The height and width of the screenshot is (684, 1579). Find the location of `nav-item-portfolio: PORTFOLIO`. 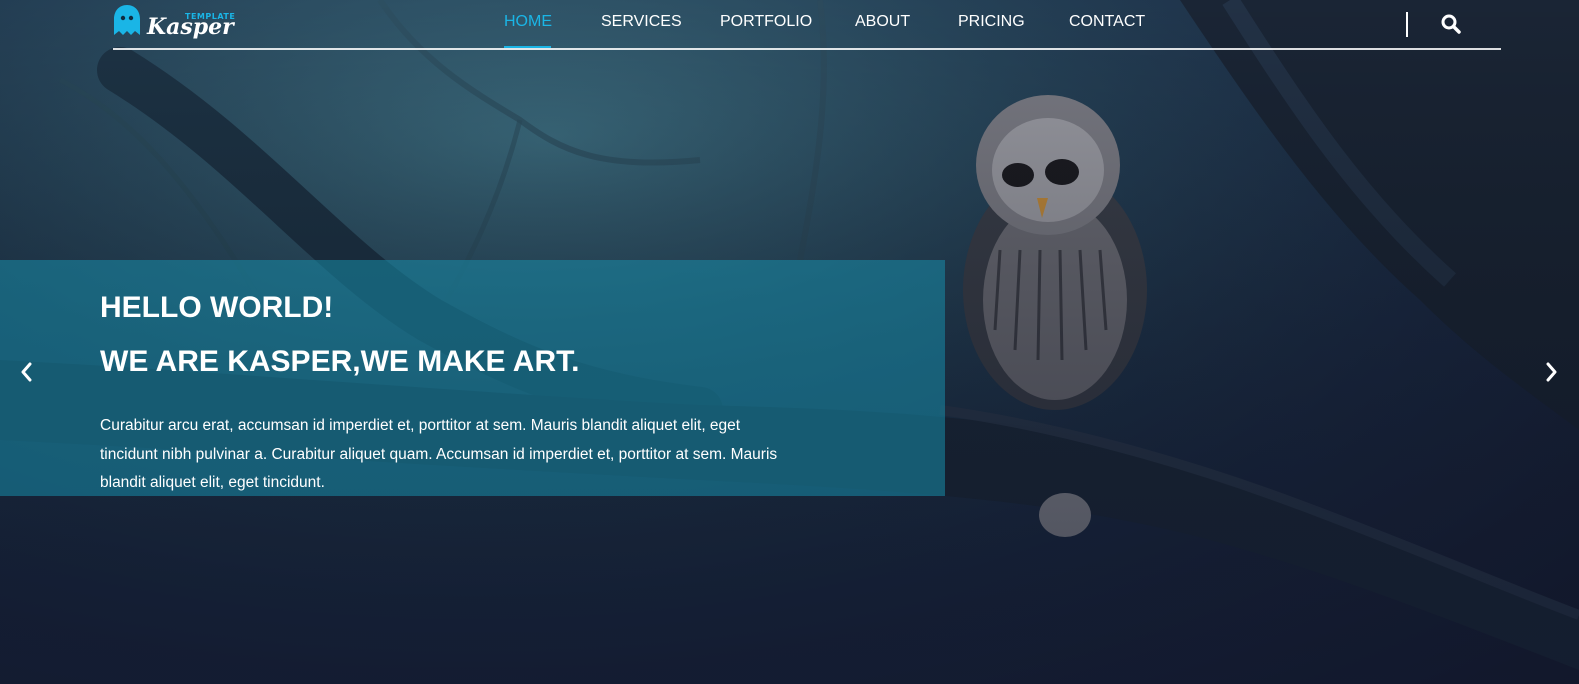

nav-item-portfolio: PORTFOLIO is located at coordinates (766, 22).